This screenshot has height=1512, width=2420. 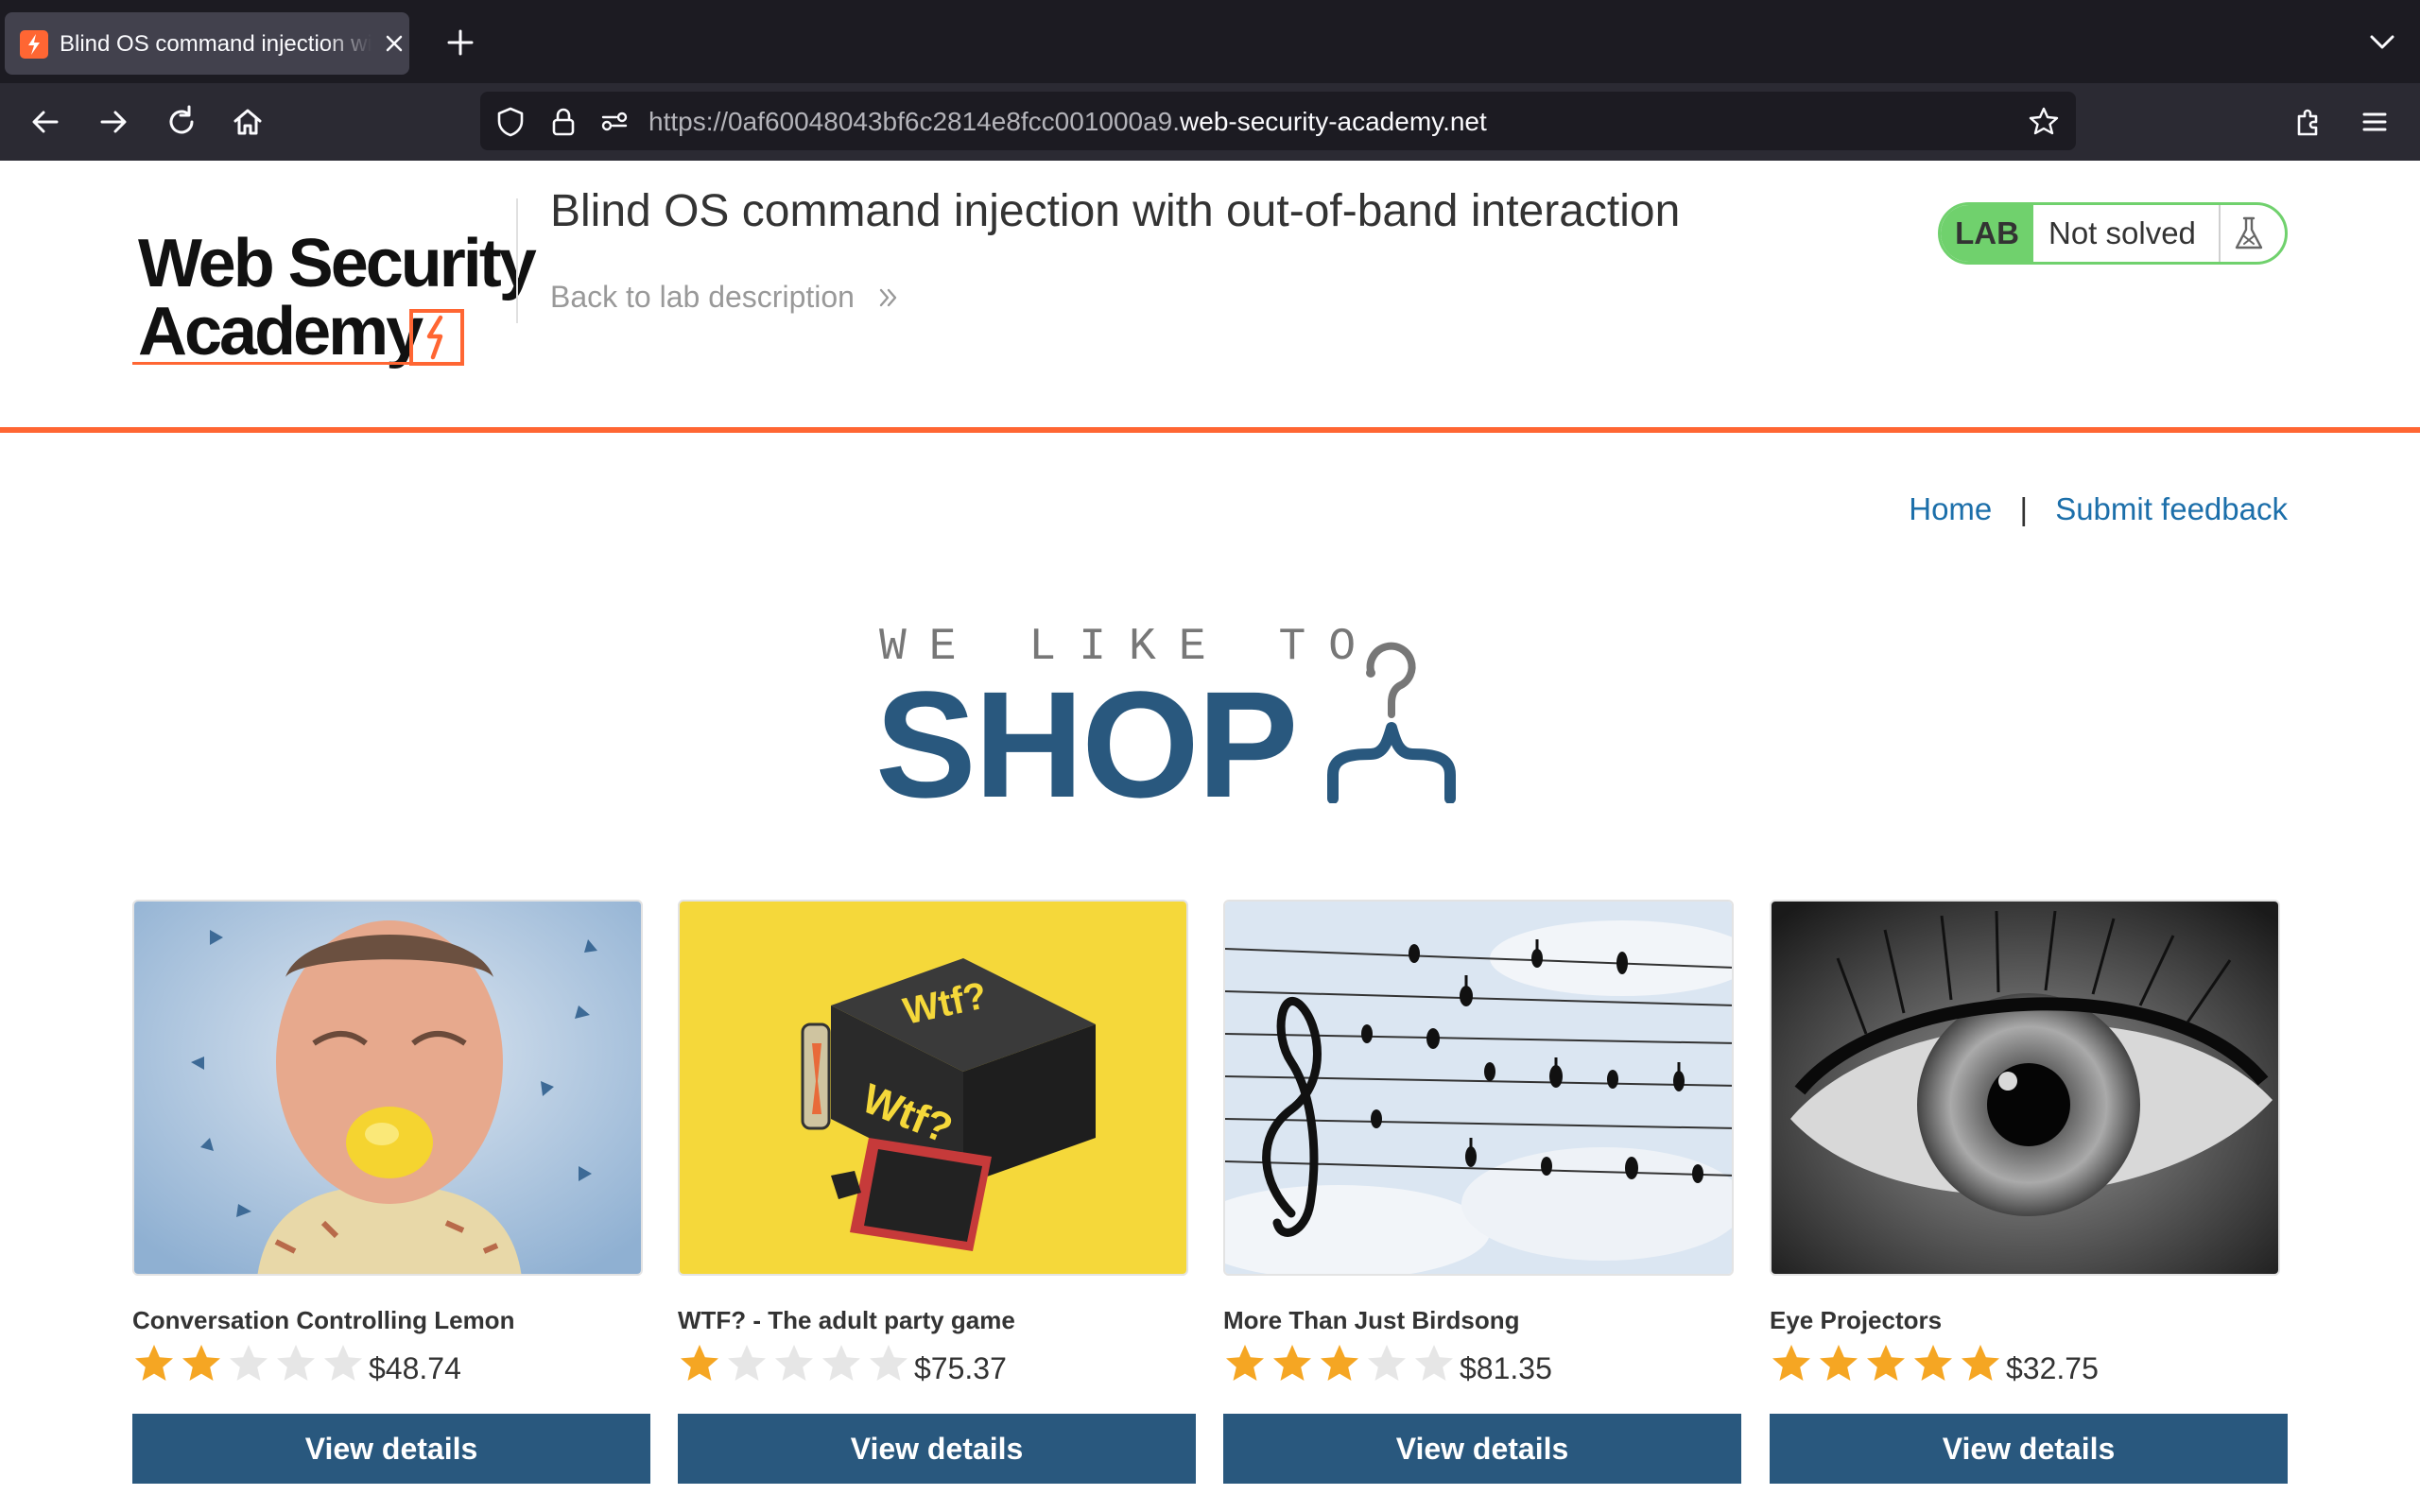 What do you see at coordinates (2171, 508) in the screenshot?
I see `submit-feedback-link: Submit feedback` at bounding box center [2171, 508].